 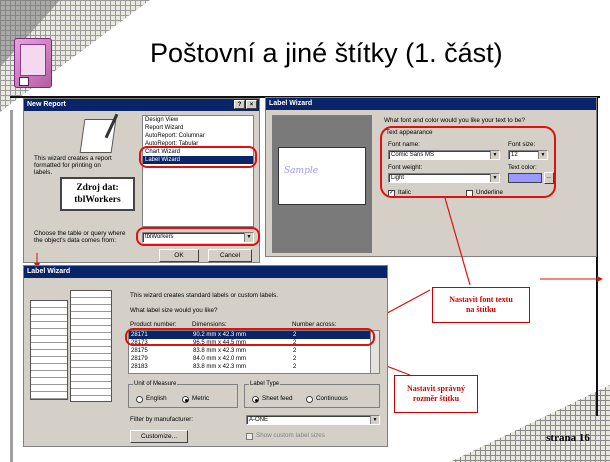 What do you see at coordinates (97, 194) in the screenshot?
I see `data-source-callout: Zdroj dat: tblWorkers` at bounding box center [97, 194].